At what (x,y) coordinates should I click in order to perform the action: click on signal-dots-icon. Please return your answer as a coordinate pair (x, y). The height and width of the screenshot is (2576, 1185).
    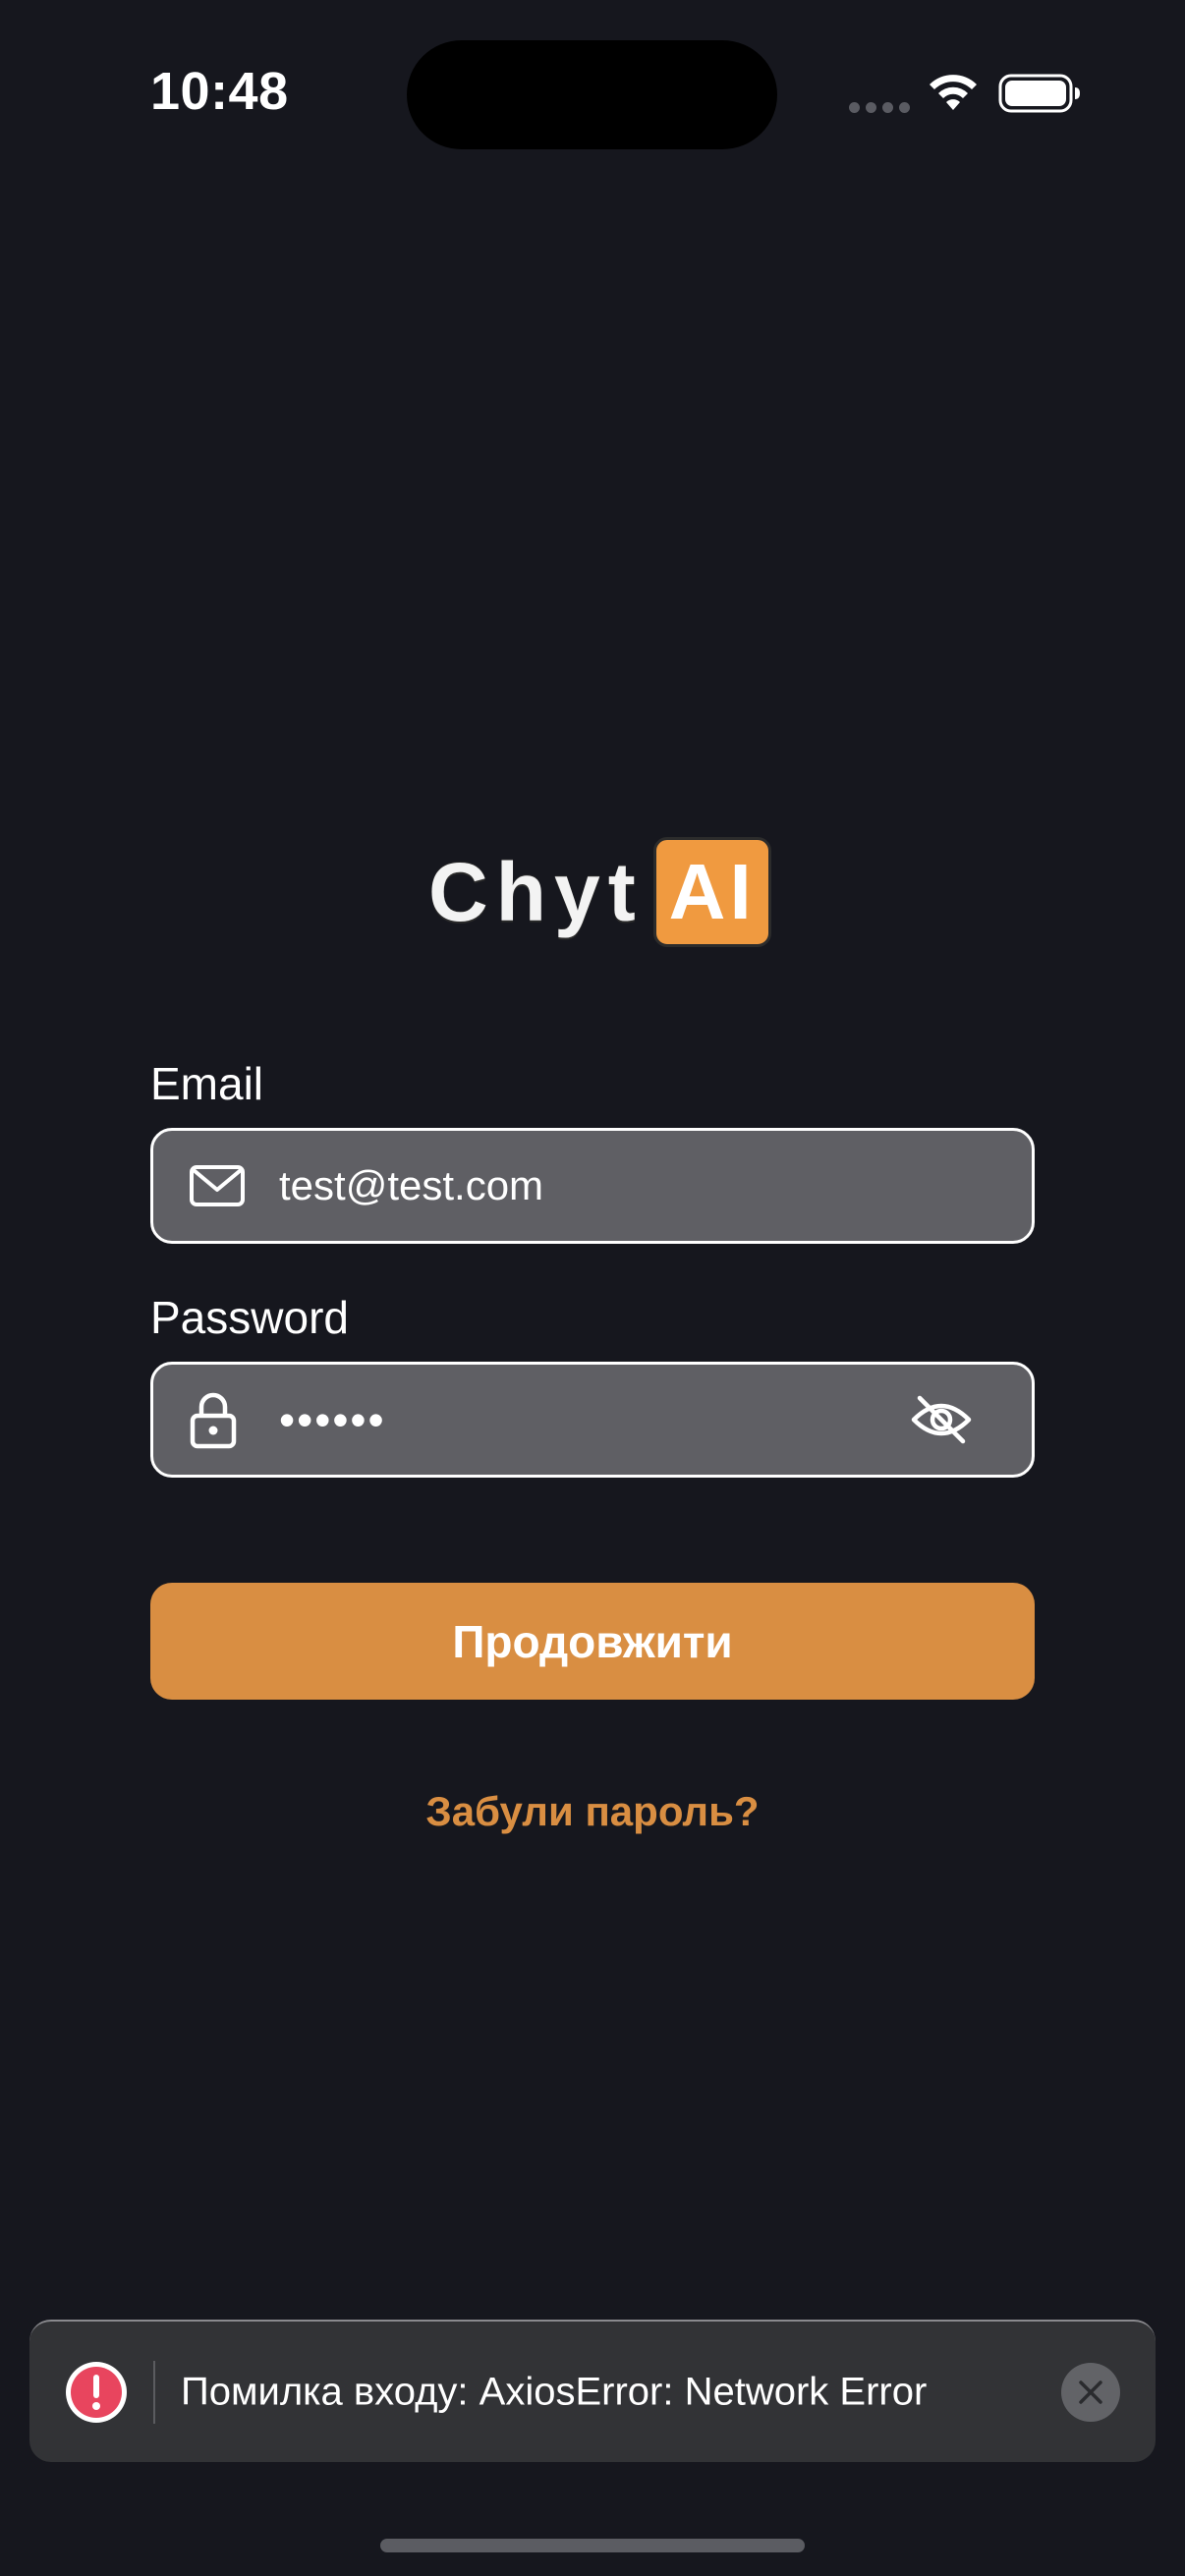
    Looking at the image, I should click on (880, 107).